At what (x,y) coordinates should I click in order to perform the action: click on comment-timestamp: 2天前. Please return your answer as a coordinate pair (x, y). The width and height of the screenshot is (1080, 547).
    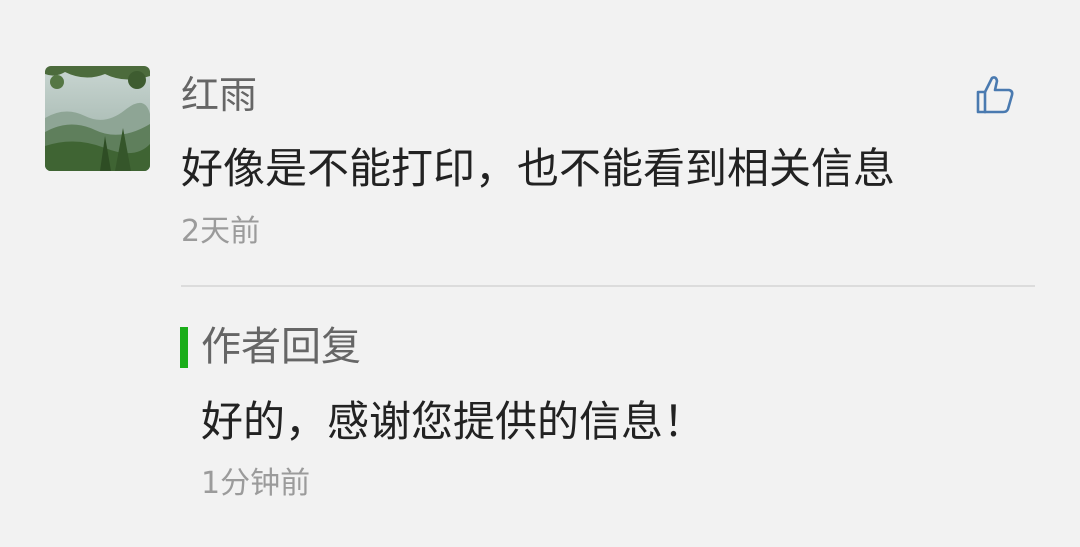
    Looking at the image, I should click on (221, 231).